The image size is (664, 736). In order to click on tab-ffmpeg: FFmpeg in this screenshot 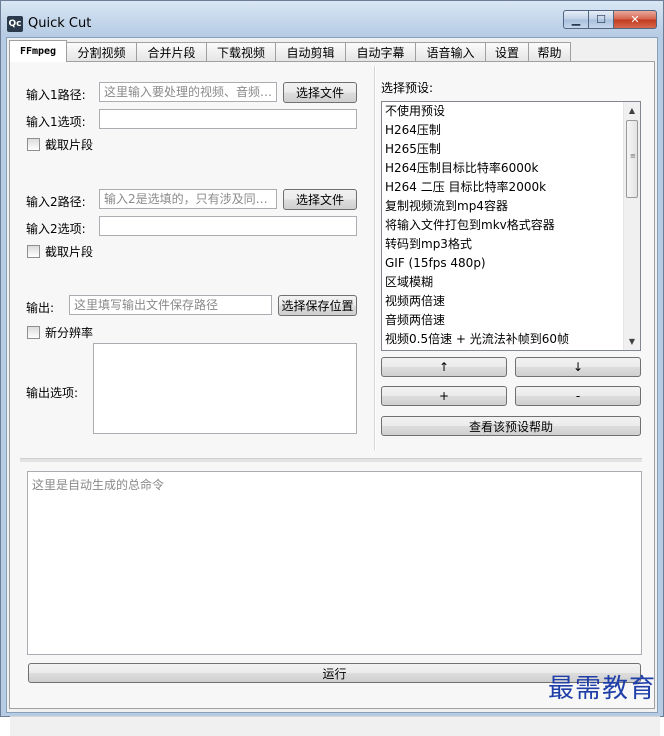, I will do `click(38, 51)`.